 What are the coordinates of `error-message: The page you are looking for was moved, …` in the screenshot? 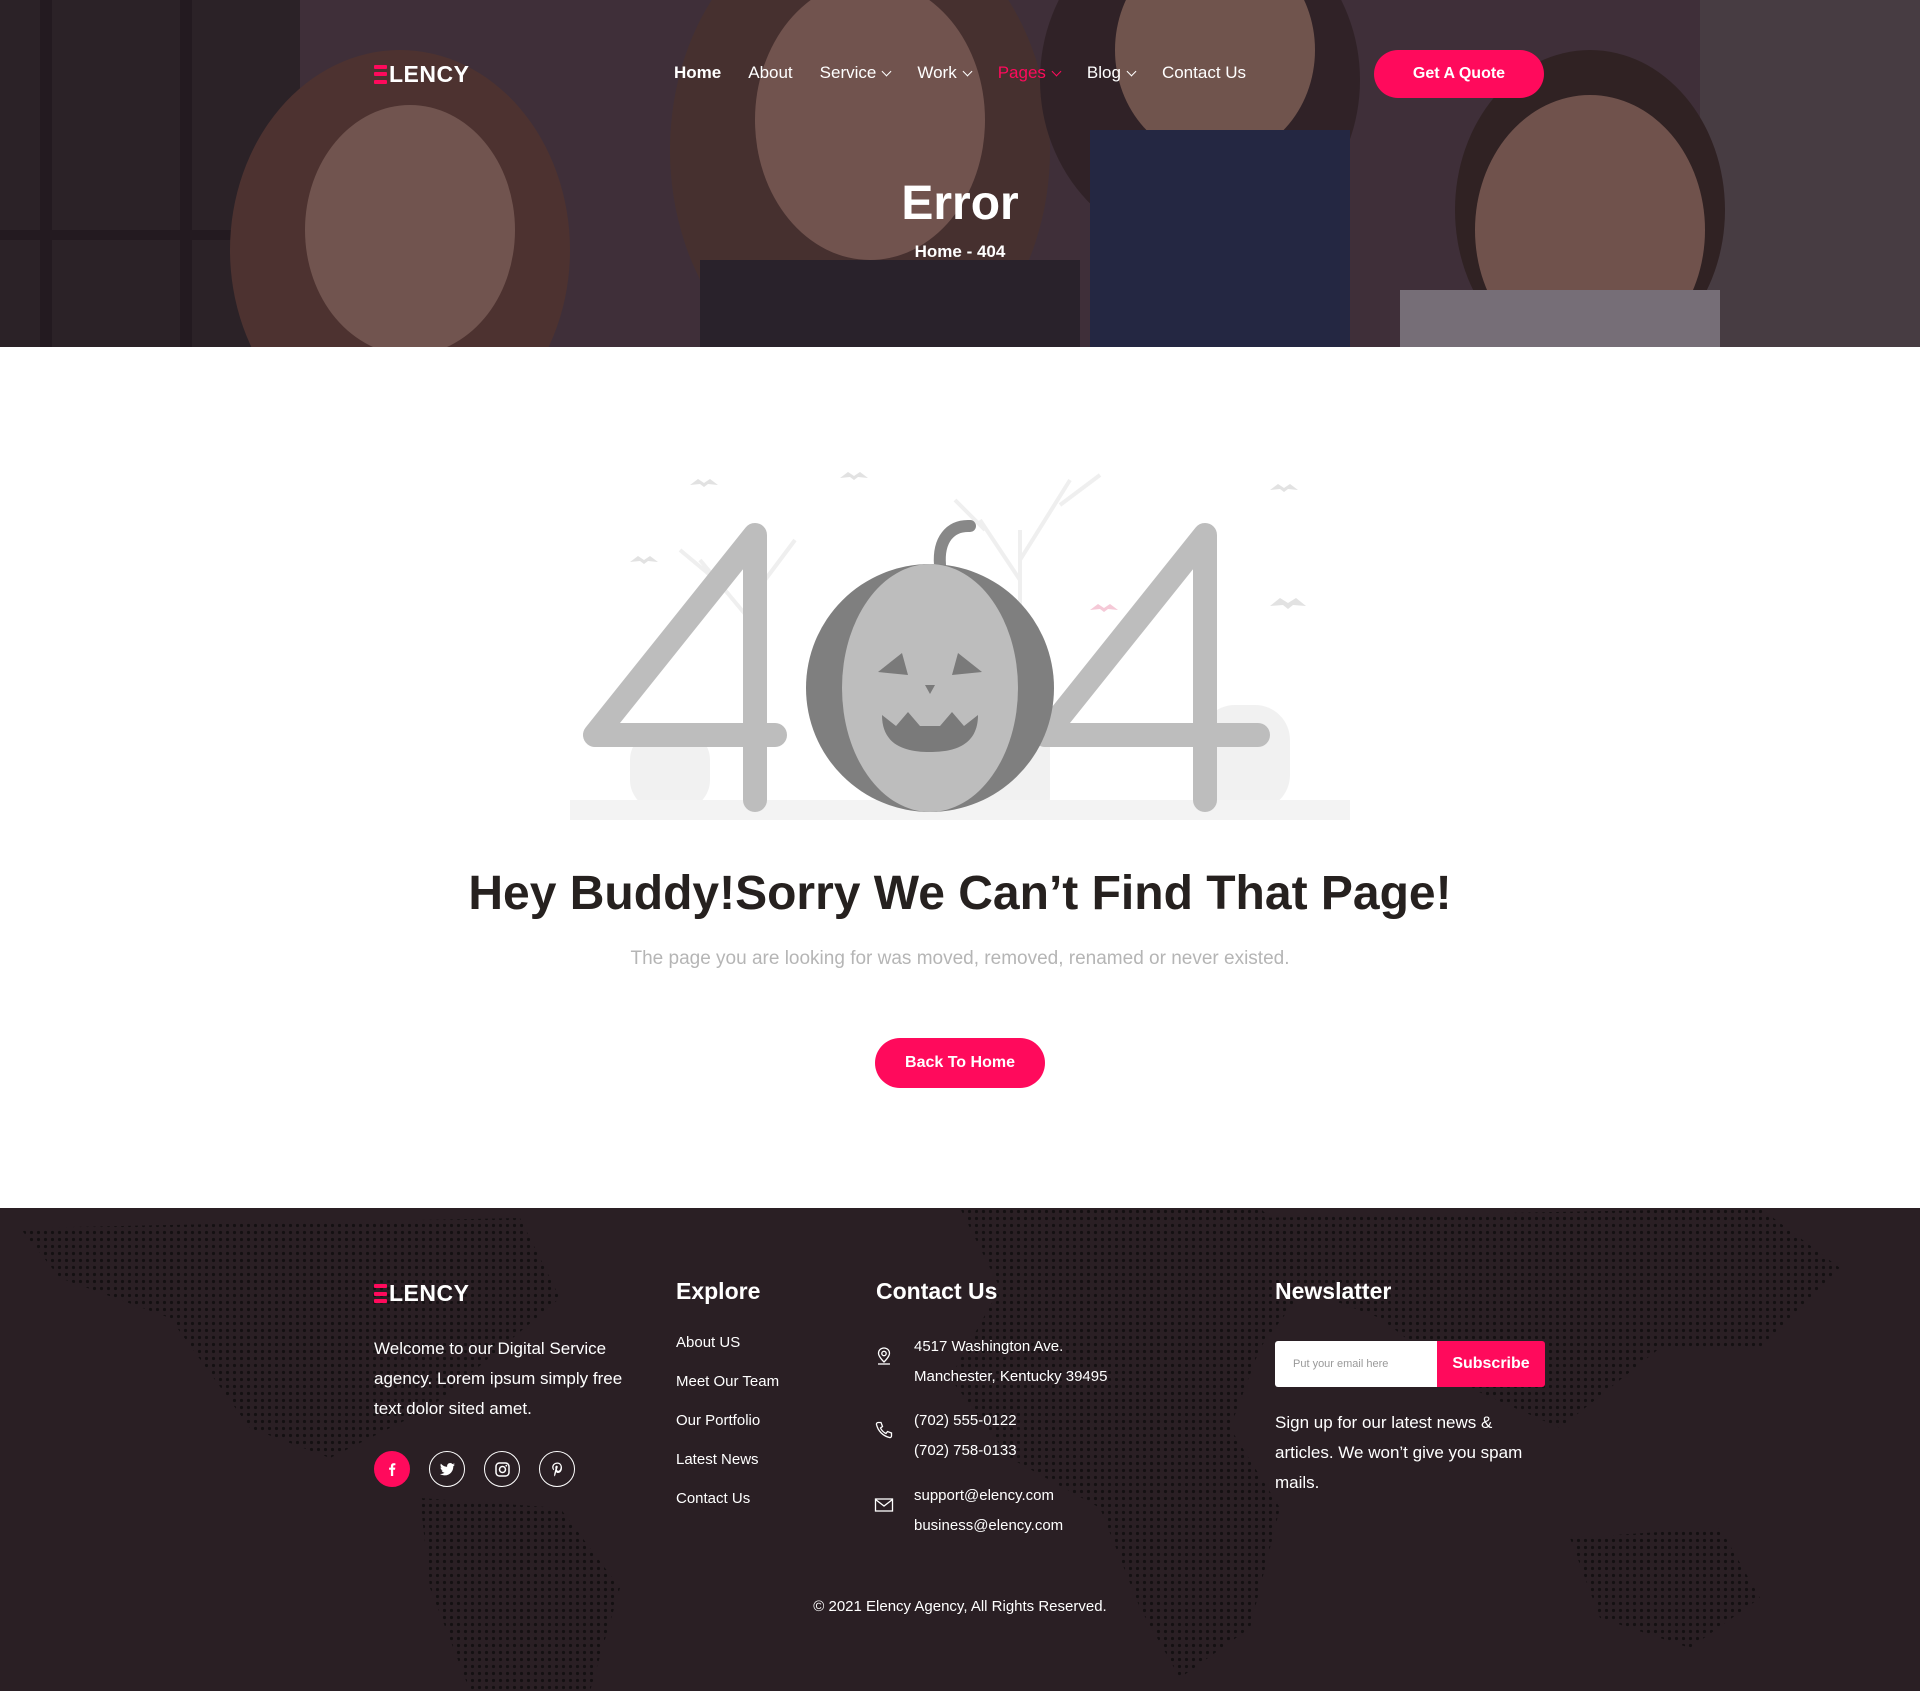 It's located at (960, 958).